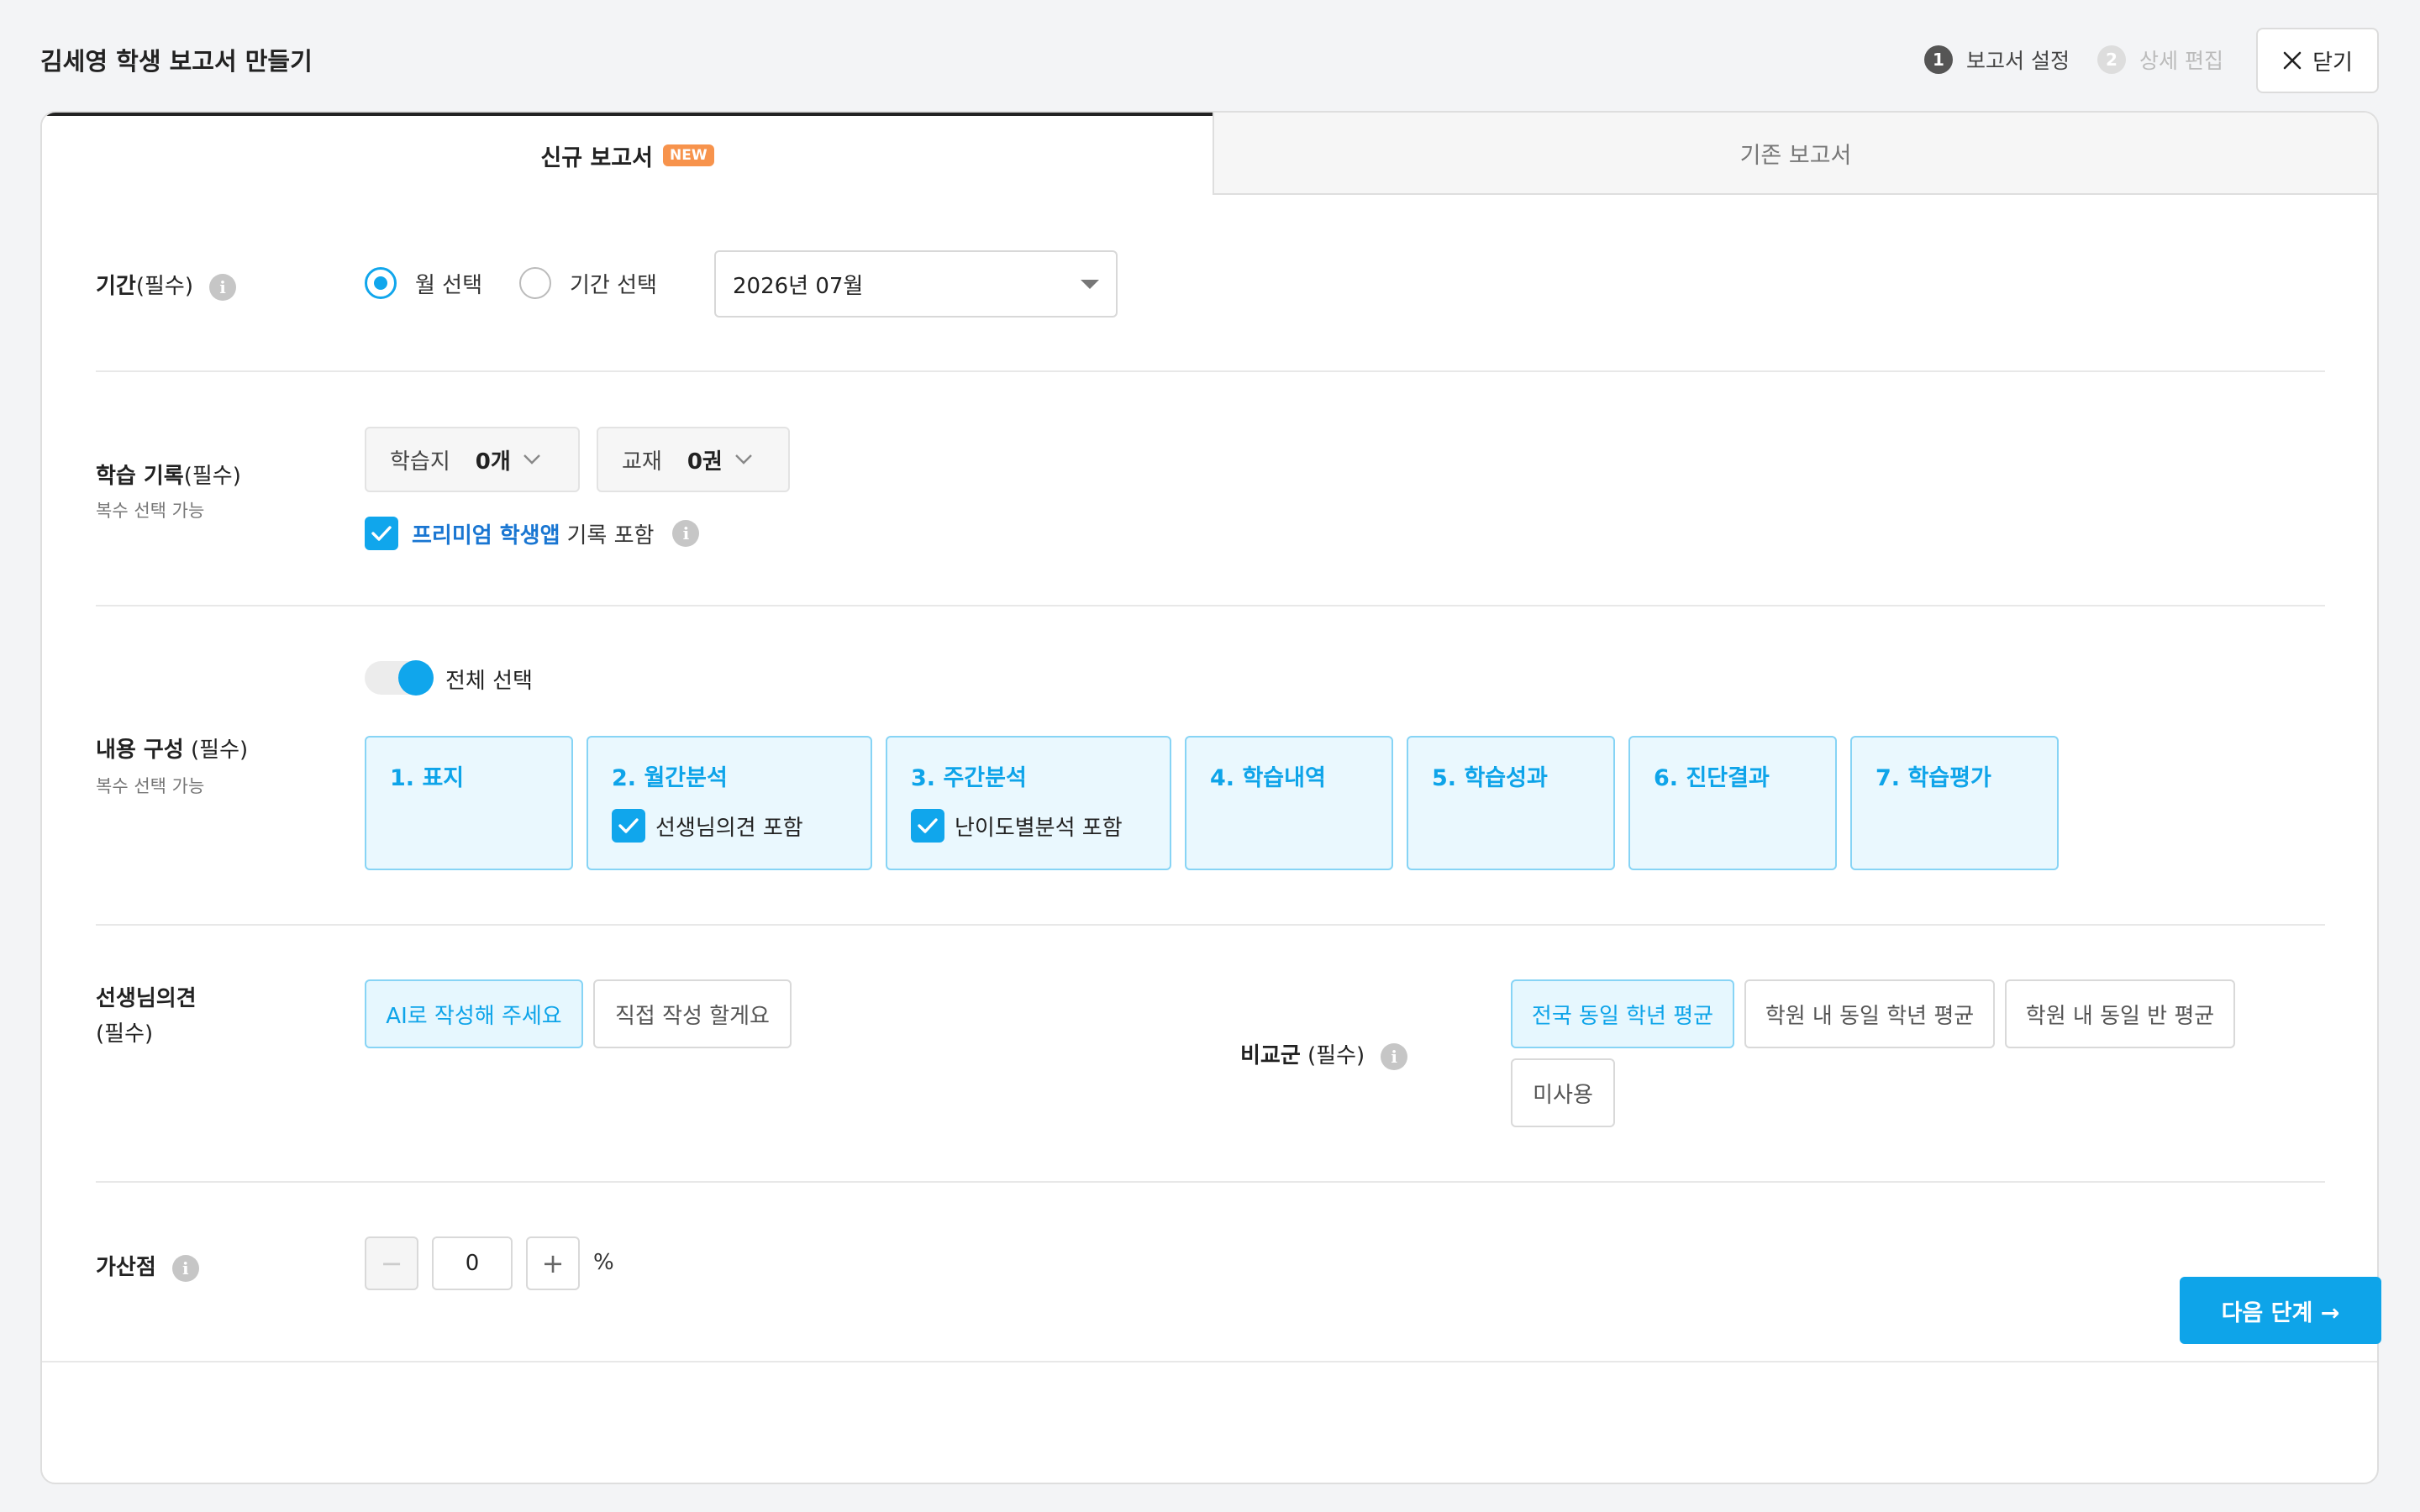 The height and width of the screenshot is (1512, 2420). Describe the element at coordinates (642, 462) in the screenshot. I see `textbook-label: 교재` at that location.